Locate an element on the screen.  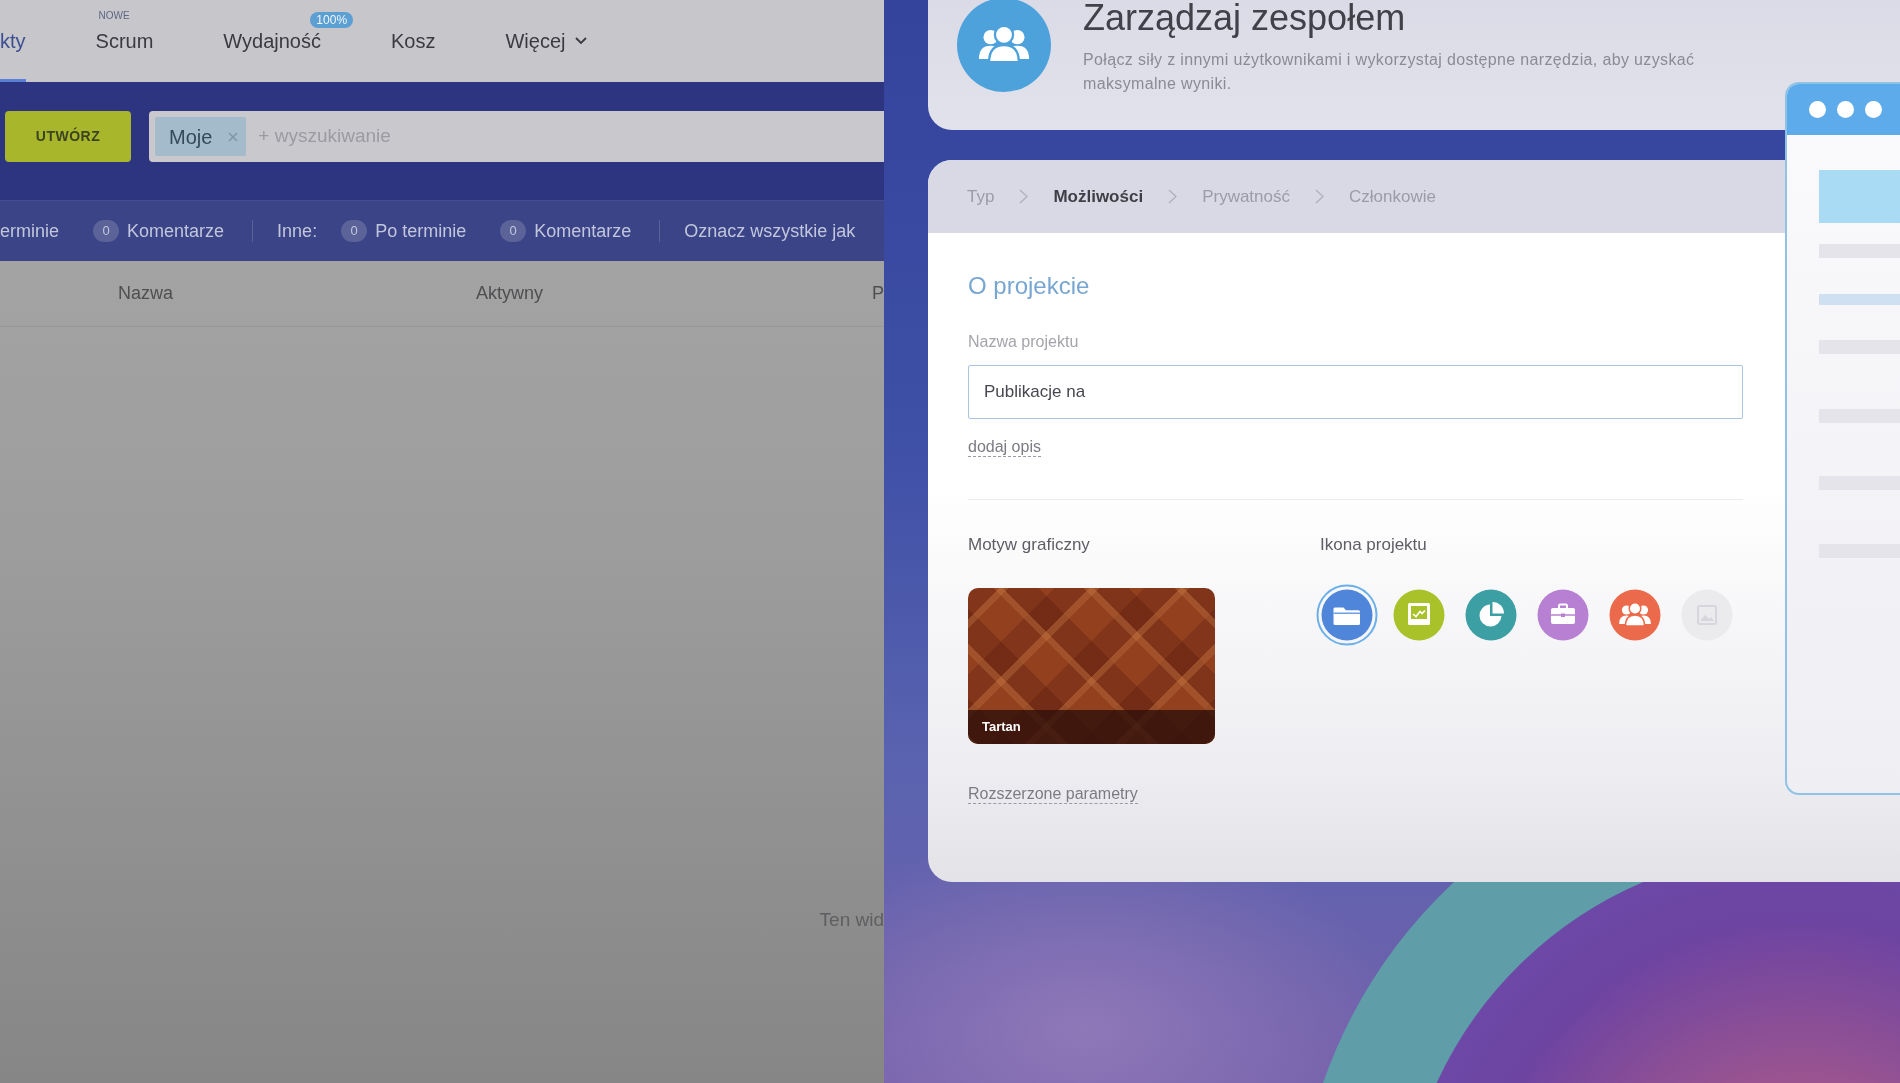
add-description-link: dodaj opis is located at coordinates (1004, 447).